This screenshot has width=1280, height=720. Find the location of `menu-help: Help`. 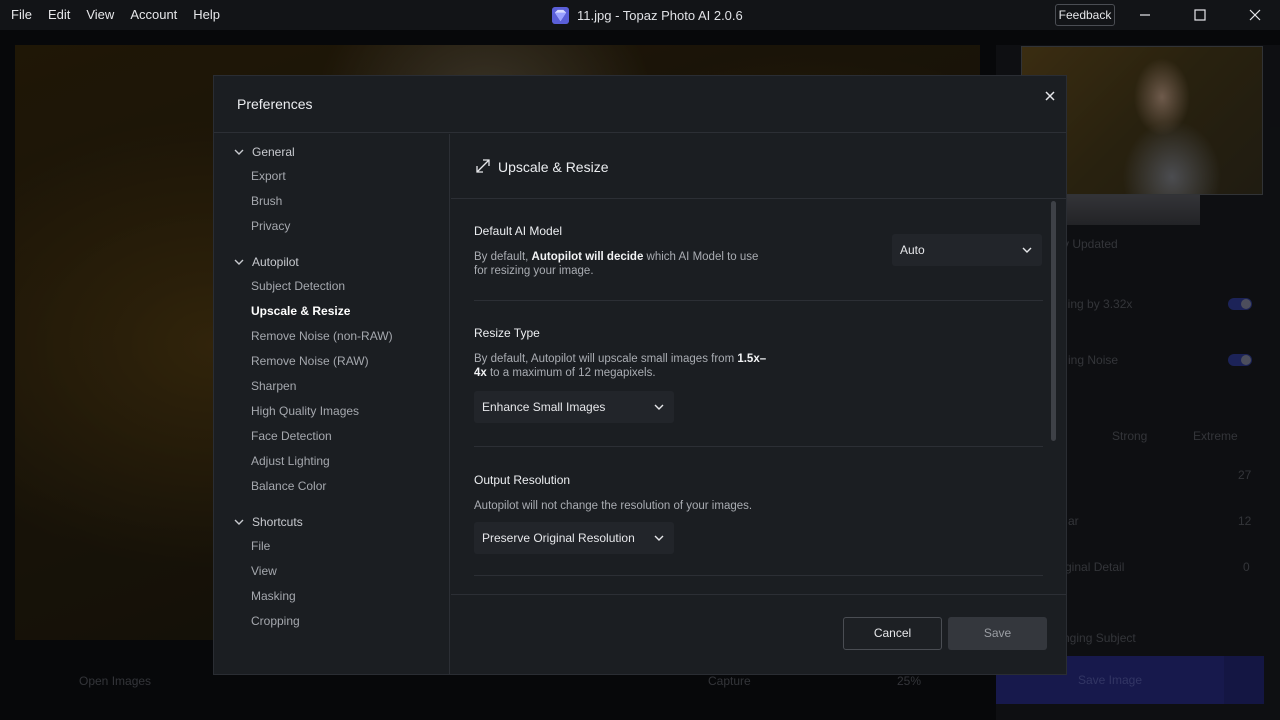

menu-help: Help is located at coordinates (206, 15).